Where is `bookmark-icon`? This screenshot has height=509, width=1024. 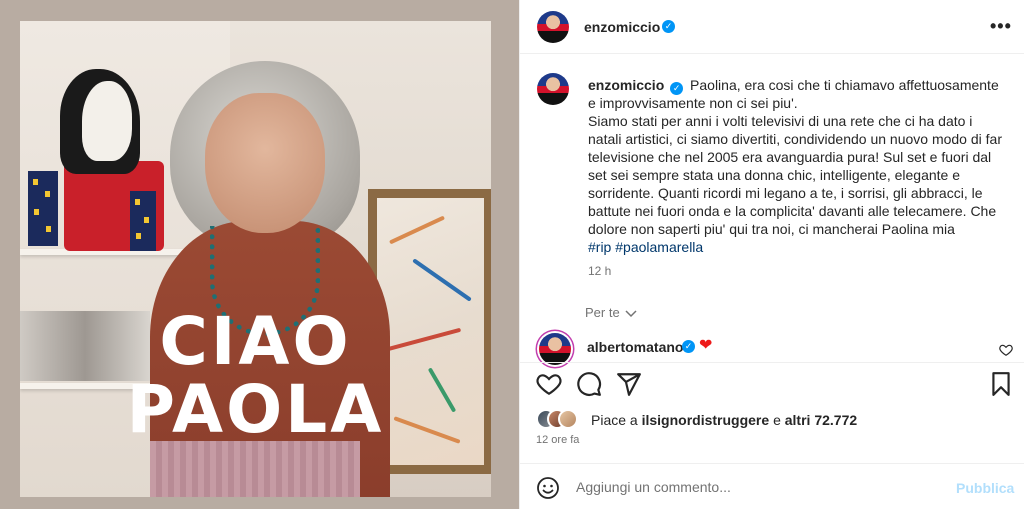 bookmark-icon is located at coordinates (1001, 384).